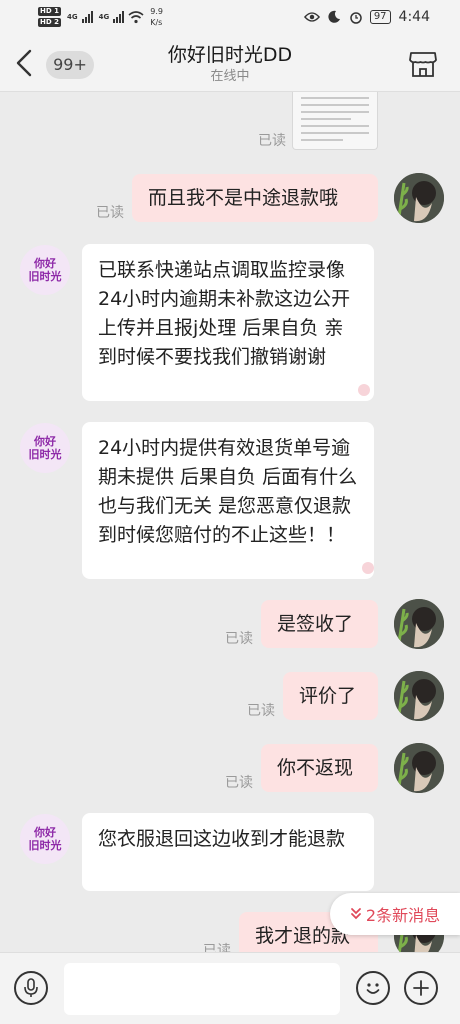  What do you see at coordinates (49, 11) in the screenshot?
I see `sim1-badge: HD 1` at bounding box center [49, 11].